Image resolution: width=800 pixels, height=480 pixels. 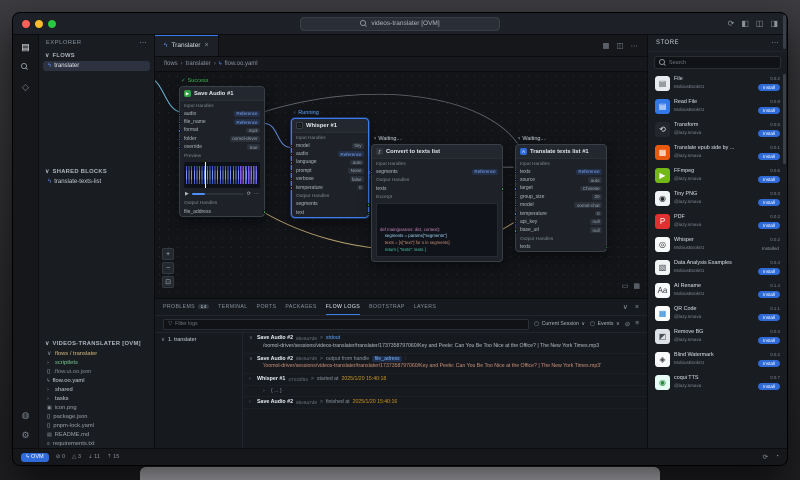 What do you see at coordinates (436, 172) in the screenshot?
I see `input-handle-row: segments Reference` at bounding box center [436, 172].